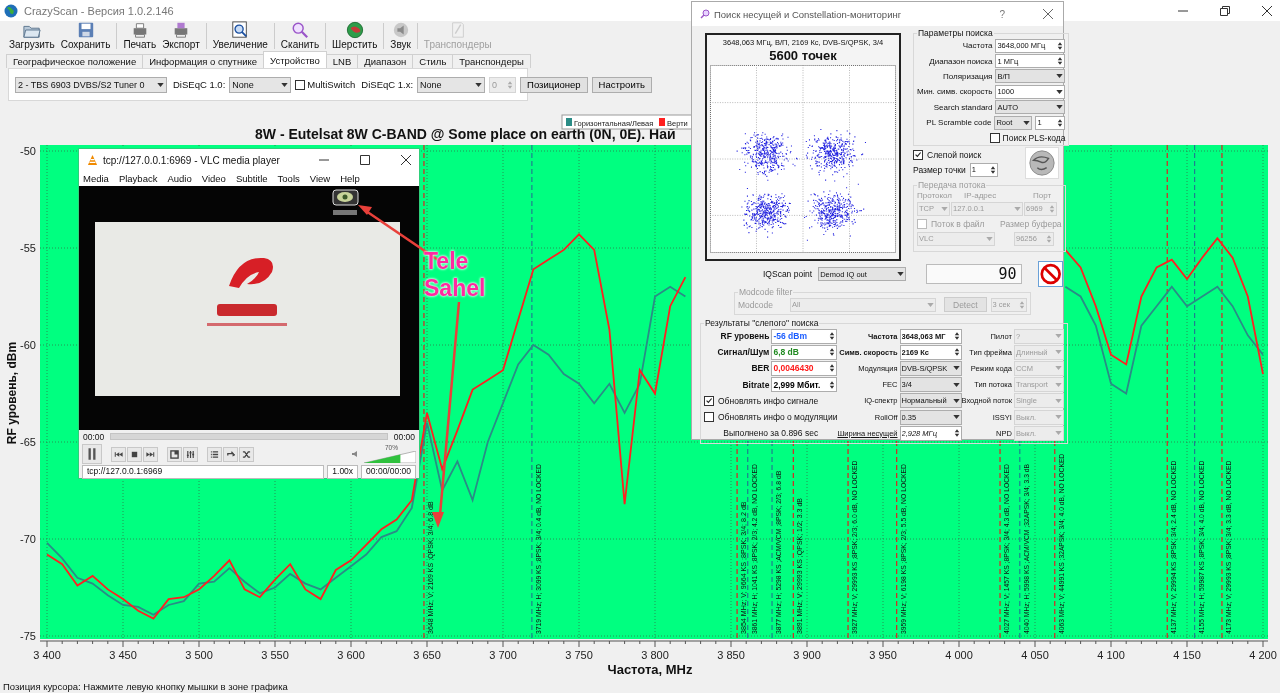 The height and width of the screenshot is (693, 1280). What do you see at coordinates (954, 154) in the screenshot?
I see `checkbox-label: Слепой поиск` at bounding box center [954, 154].